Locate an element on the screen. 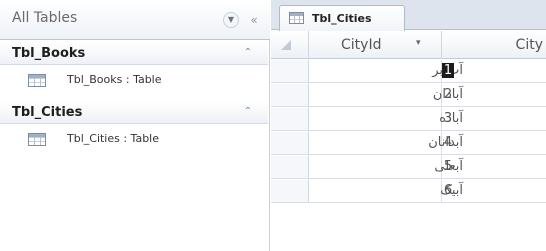 The width and height of the screenshot is (546, 251). column-header-cityid: CityId ▾ is located at coordinates (375, 45).